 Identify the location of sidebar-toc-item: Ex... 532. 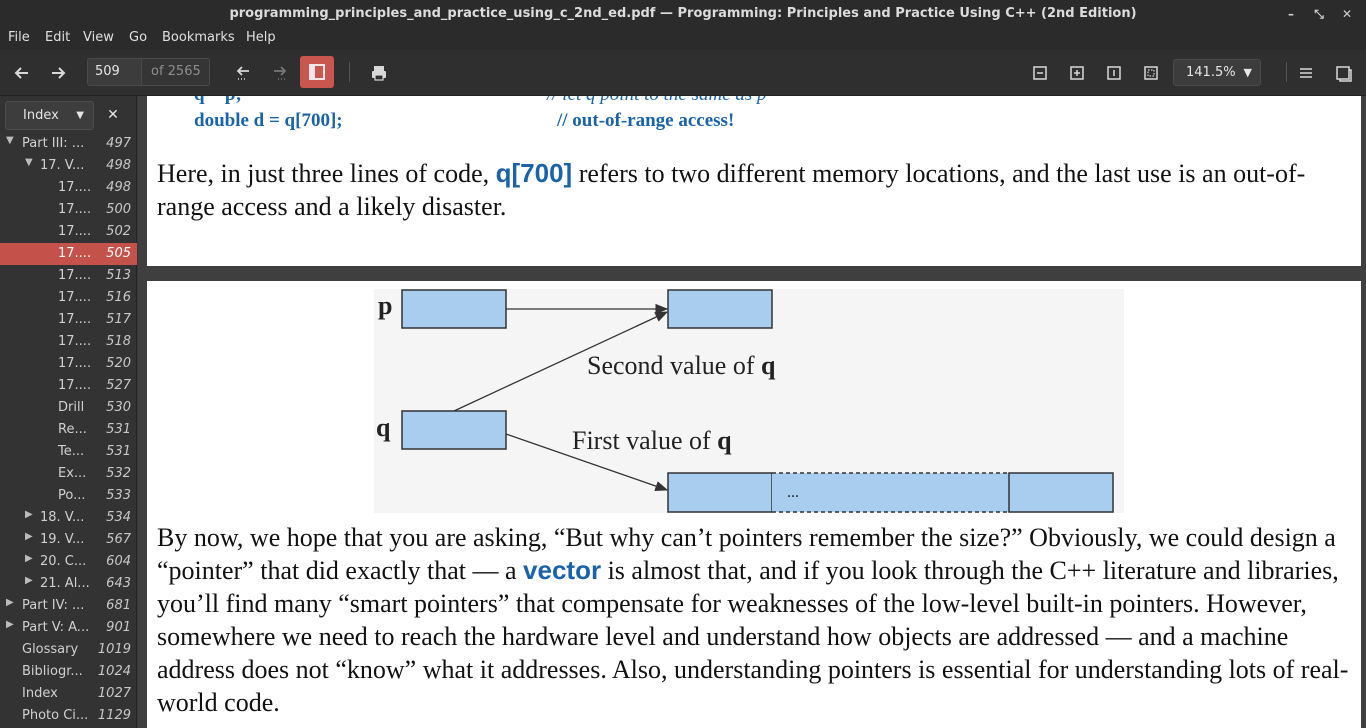
(68, 474).